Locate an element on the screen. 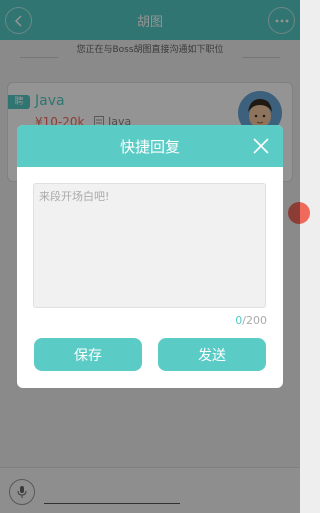 The width and height of the screenshot is (320, 513). dialog-header: 快捷回复 is located at coordinates (150, 146).